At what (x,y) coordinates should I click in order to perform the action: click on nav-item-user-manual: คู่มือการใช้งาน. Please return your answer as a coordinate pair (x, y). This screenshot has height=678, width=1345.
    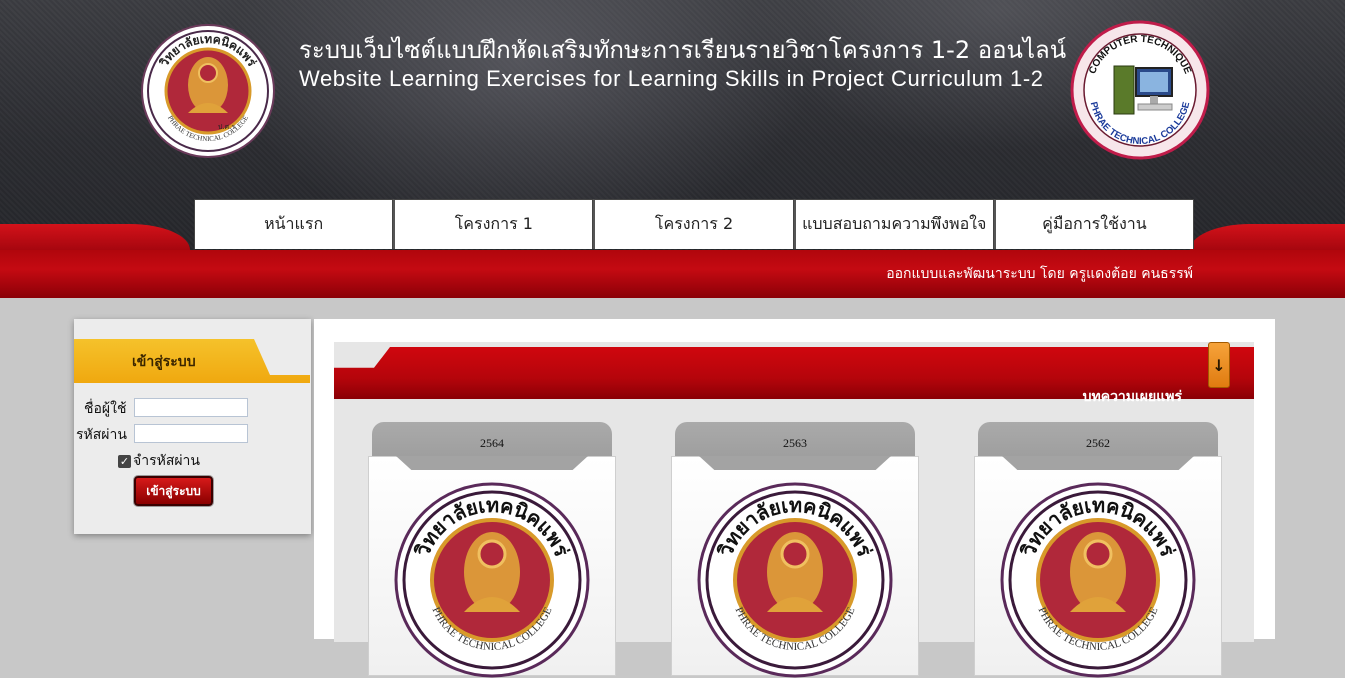
    Looking at the image, I should click on (1094, 224).